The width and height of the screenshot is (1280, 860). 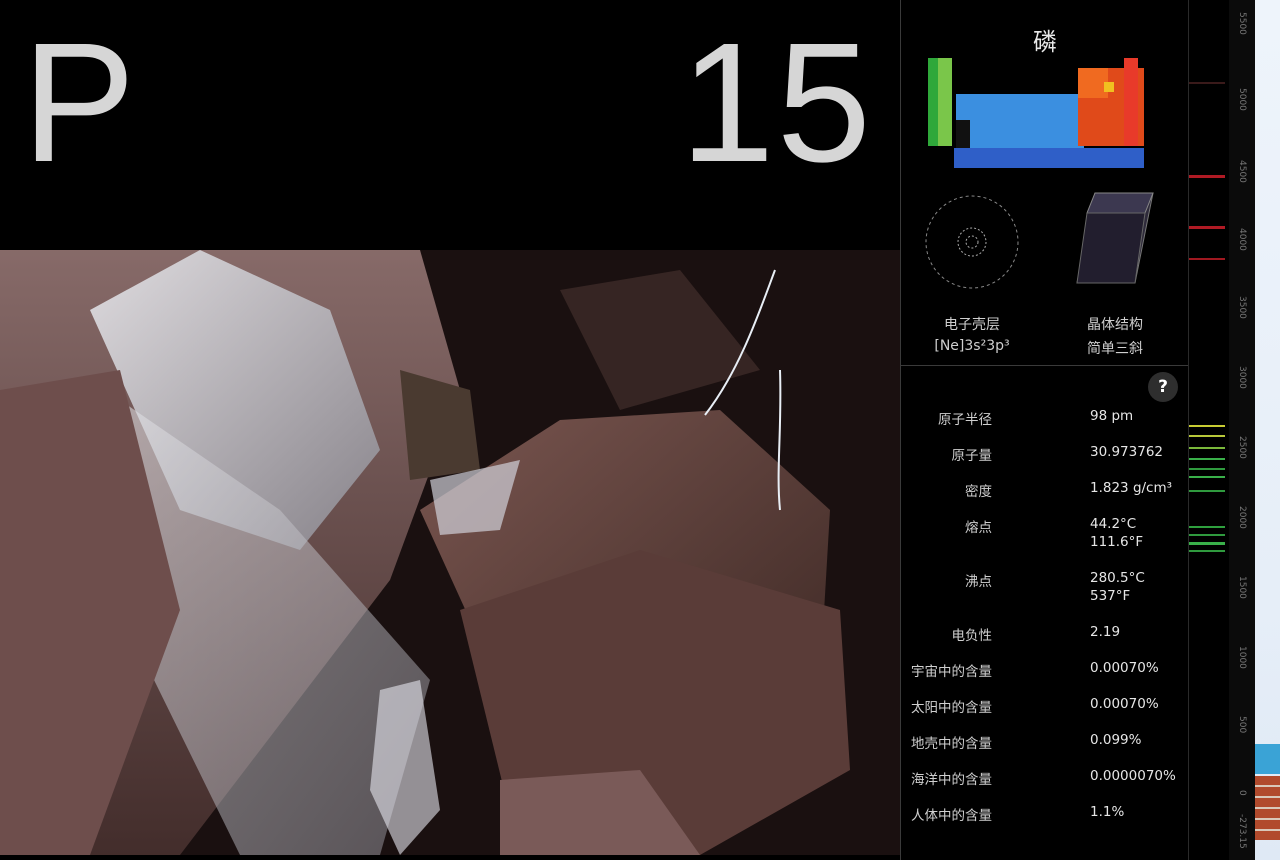 I want to click on emission-spectrum, so click(x=1209, y=430).